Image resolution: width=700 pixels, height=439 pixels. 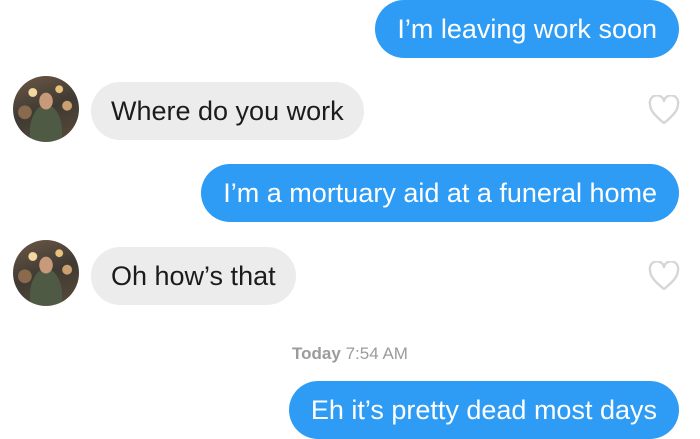 I want to click on outgoing-message-bubble: Eh it’s pretty dead most days, so click(x=483, y=410).